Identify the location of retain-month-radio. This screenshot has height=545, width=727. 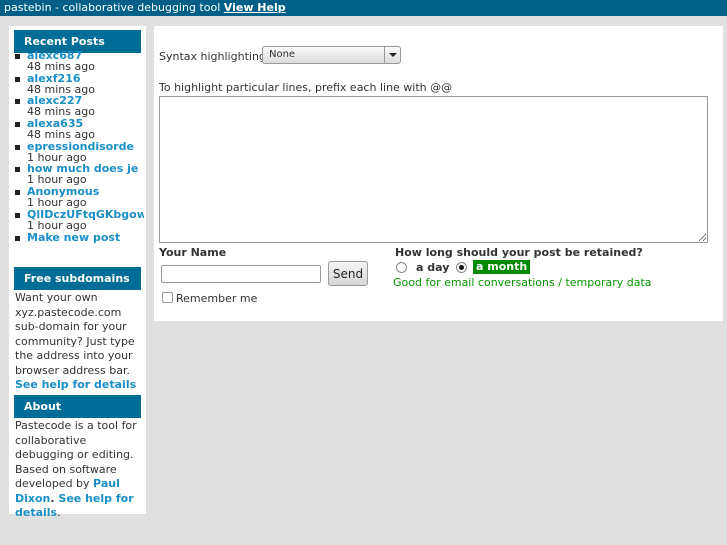
(461, 267).